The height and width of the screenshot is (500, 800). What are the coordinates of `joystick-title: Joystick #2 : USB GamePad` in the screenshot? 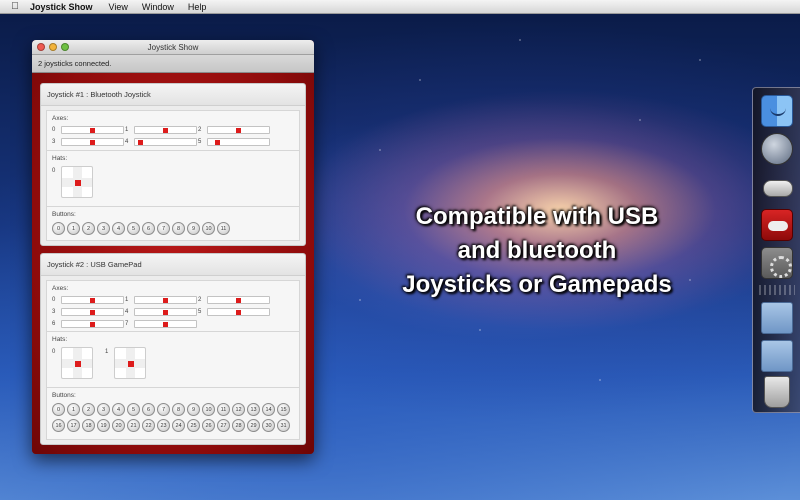 It's located at (173, 265).